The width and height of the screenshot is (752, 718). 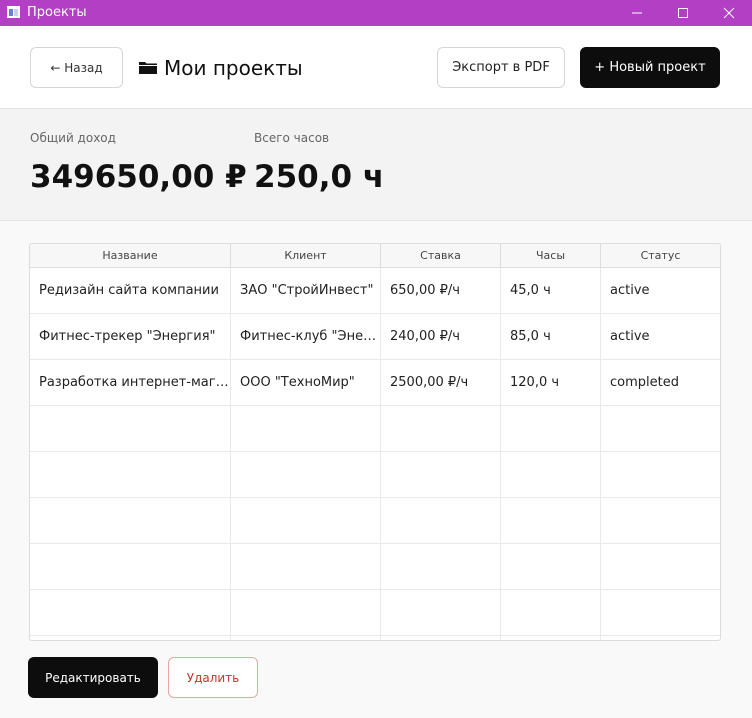 I want to click on window-title: Проекты, so click(x=57, y=12).